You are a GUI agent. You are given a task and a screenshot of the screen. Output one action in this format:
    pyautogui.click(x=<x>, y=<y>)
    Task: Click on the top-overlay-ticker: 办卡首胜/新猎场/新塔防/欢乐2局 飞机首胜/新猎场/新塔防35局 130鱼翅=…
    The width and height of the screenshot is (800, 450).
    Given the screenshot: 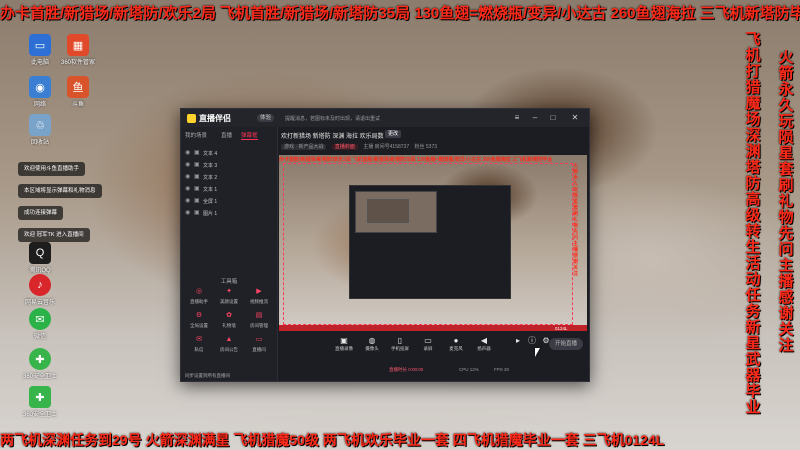 What is the action you would take?
    pyautogui.click(x=400, y=13)
    